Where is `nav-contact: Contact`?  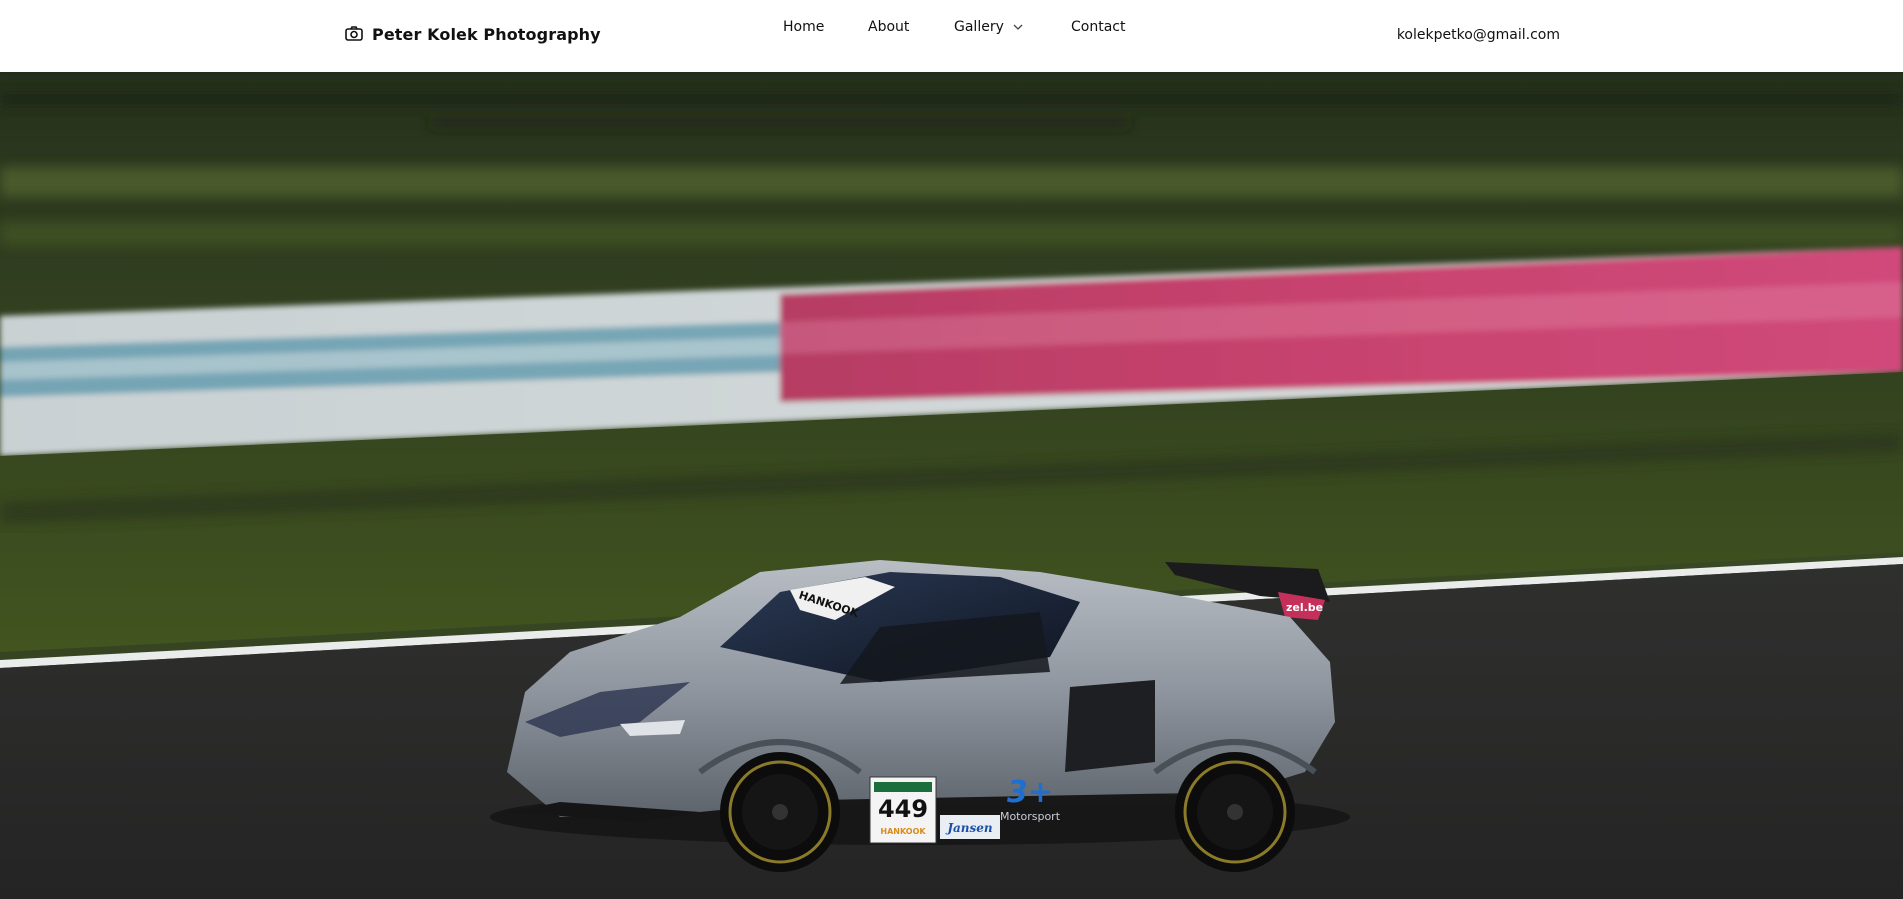
nav-contact: Contact is located at coordinates (1098, 27).